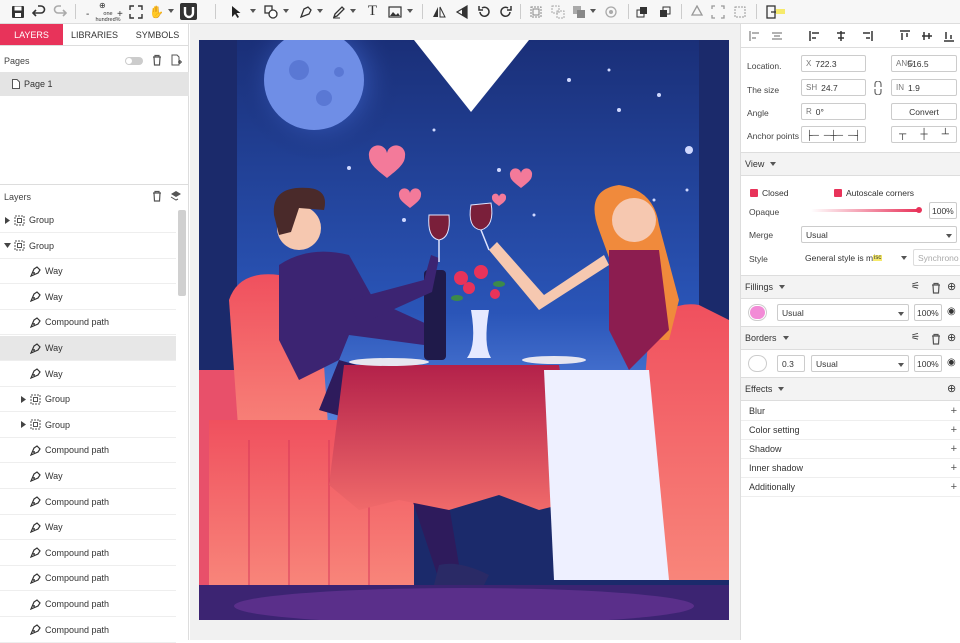  I want to click on align-left-icon, so click(815, 36).